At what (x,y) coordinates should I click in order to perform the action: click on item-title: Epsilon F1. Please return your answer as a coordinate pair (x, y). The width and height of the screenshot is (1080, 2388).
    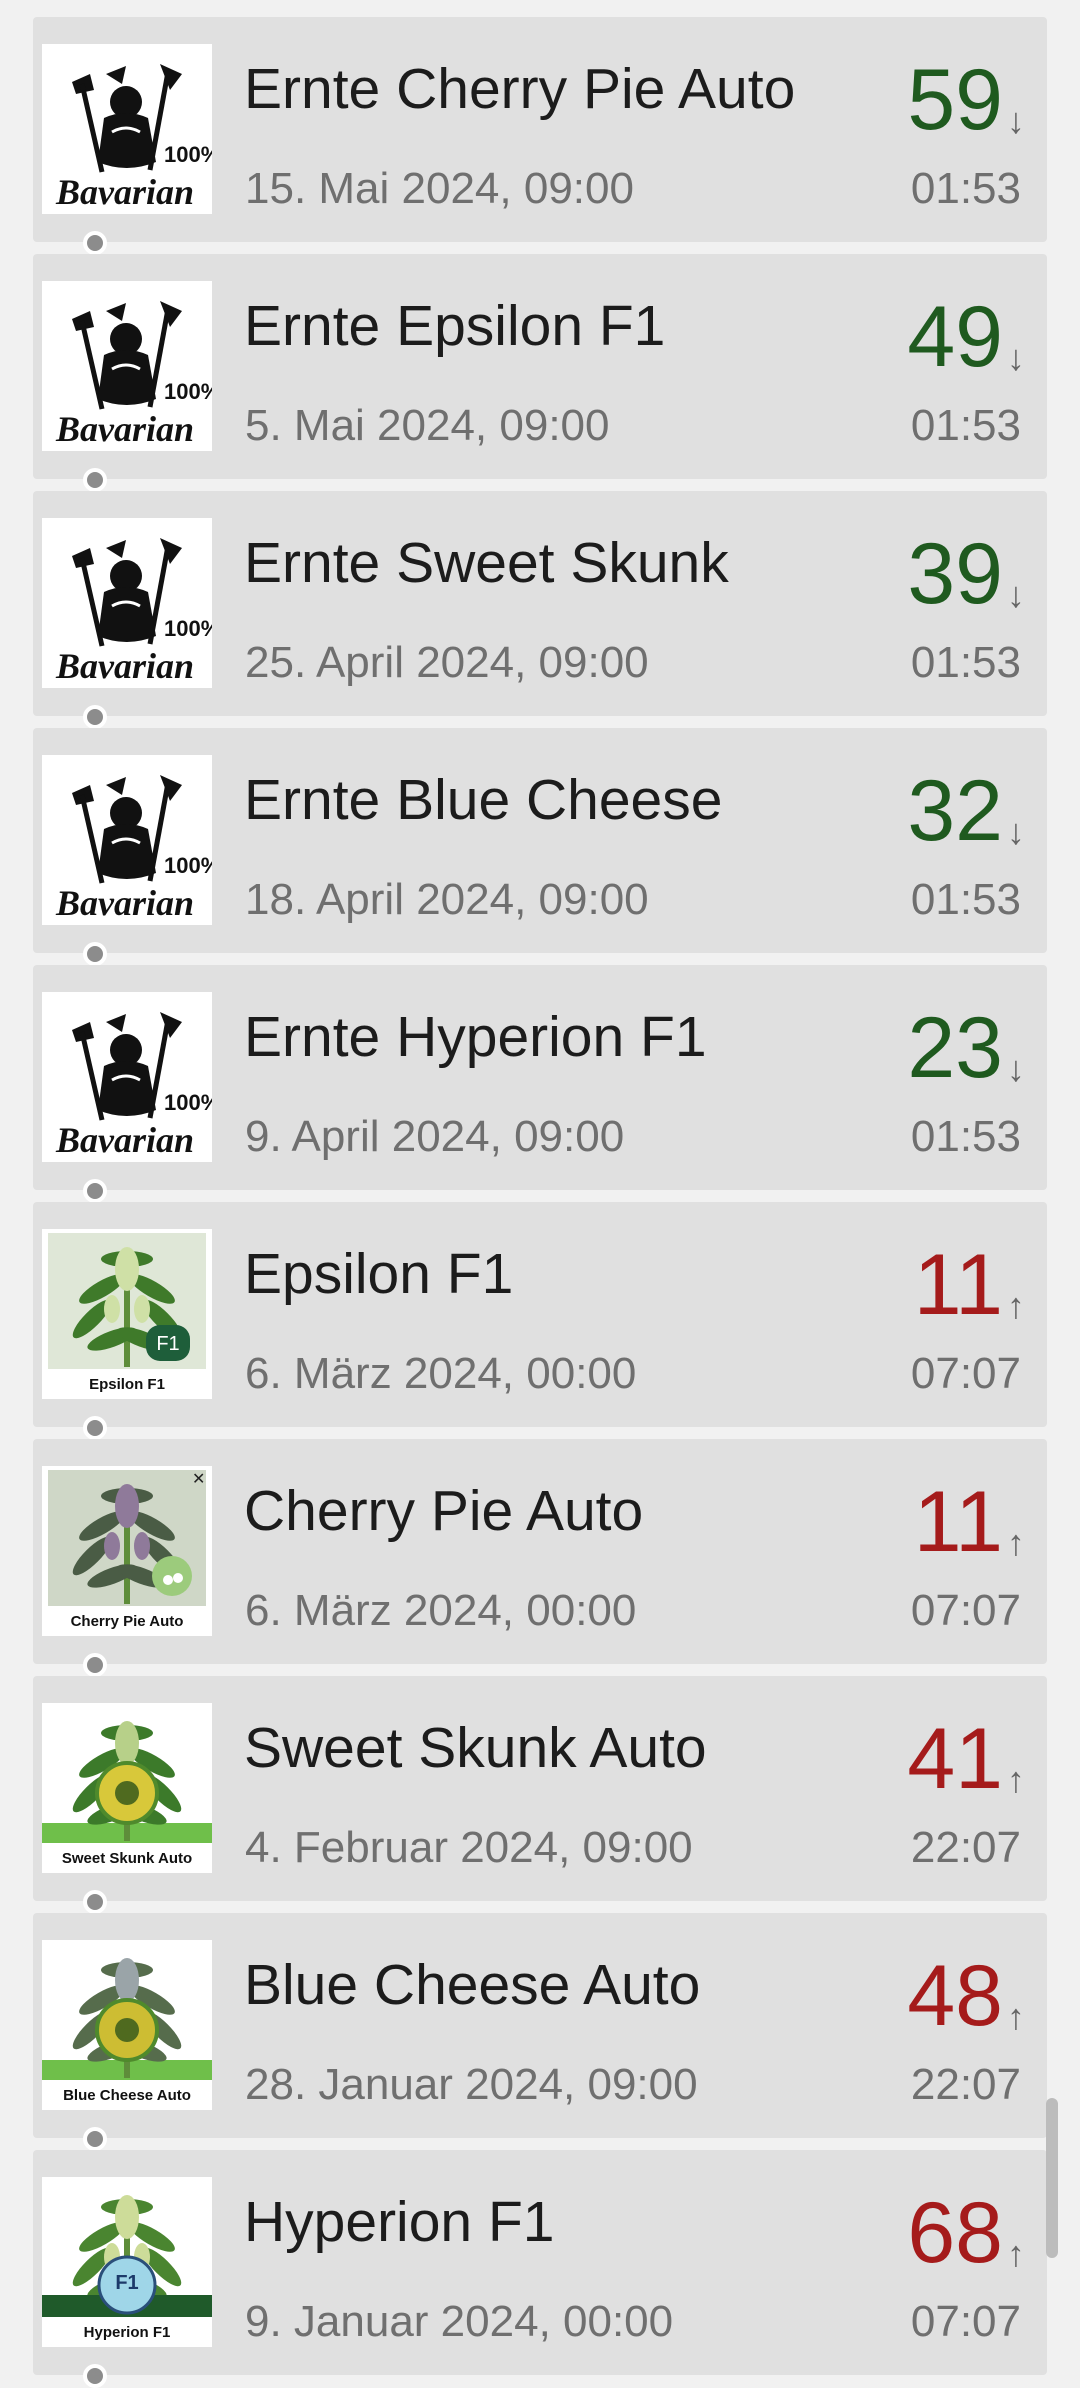
    Looking at the image, I should click on (379, 1274).